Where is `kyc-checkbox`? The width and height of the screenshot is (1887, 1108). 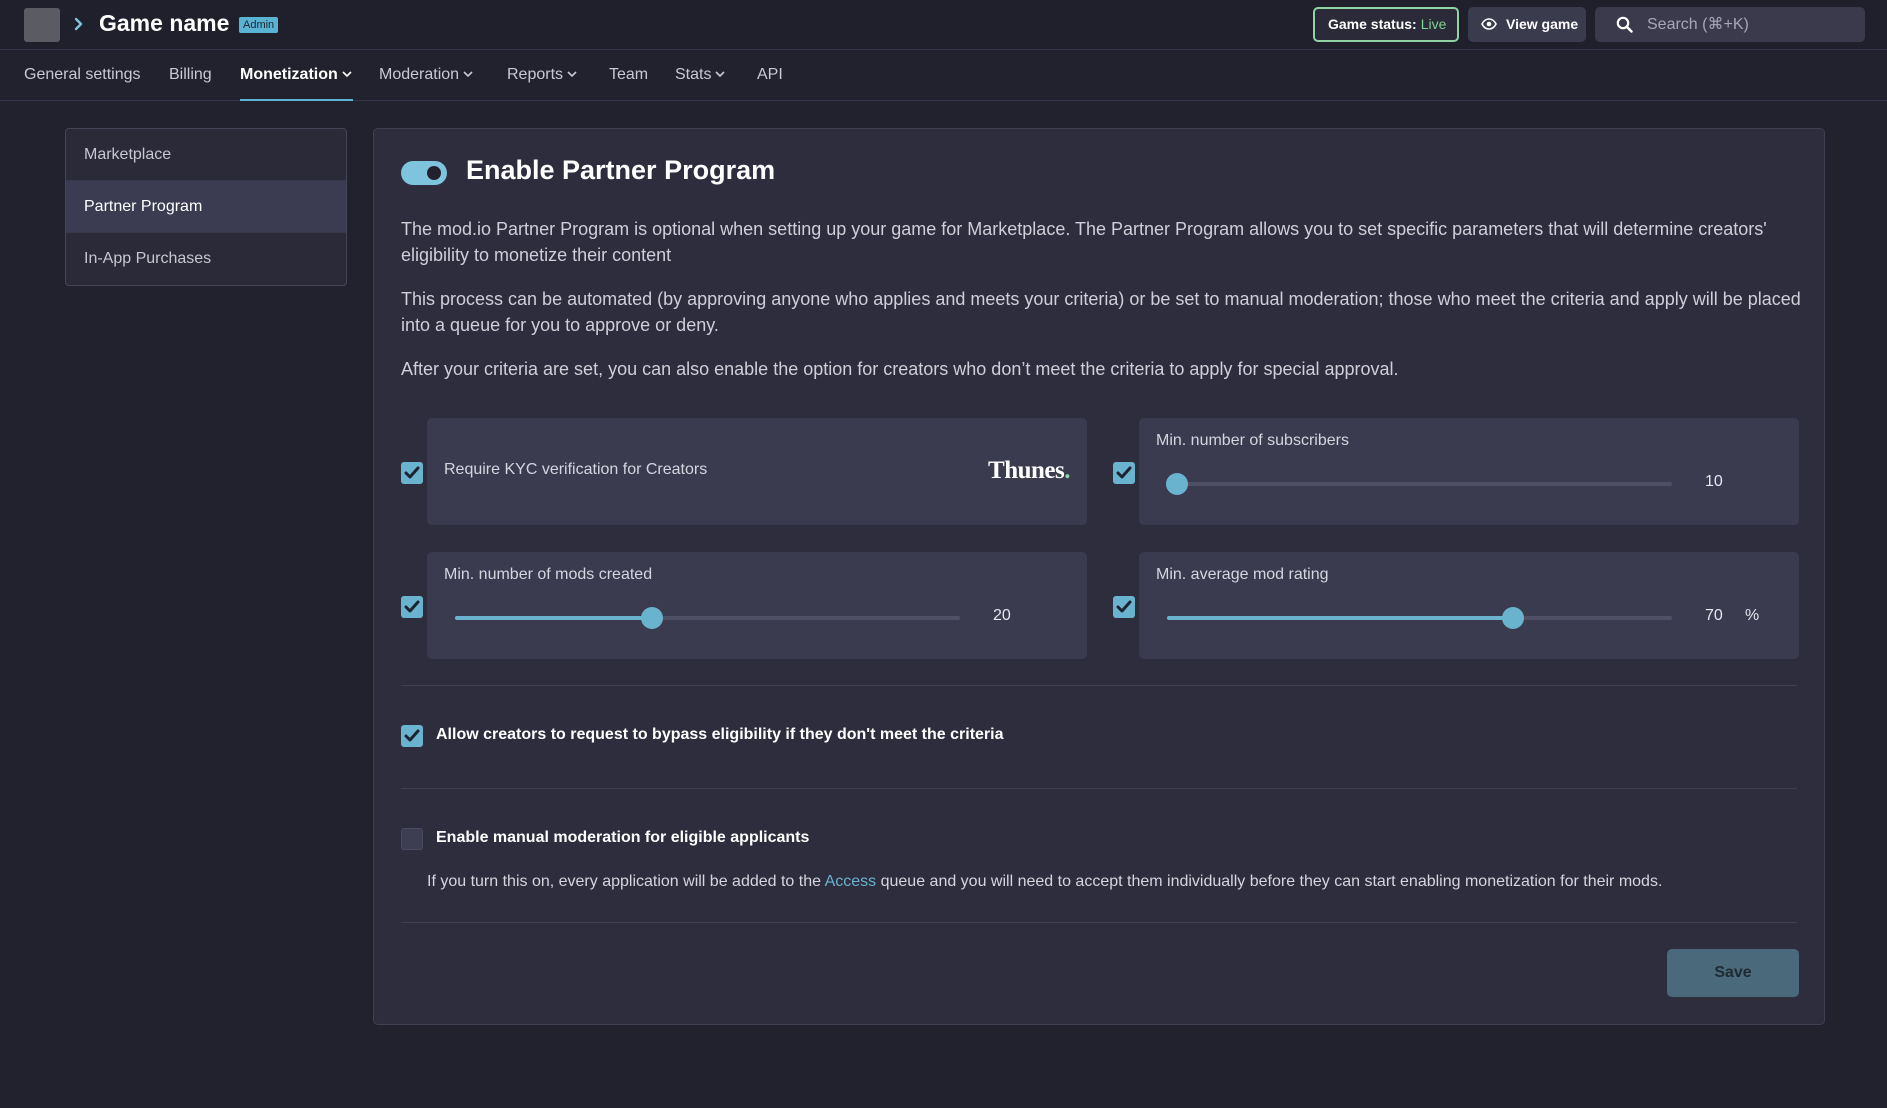 kyc-checkbox is located at coordinates (412, 473).